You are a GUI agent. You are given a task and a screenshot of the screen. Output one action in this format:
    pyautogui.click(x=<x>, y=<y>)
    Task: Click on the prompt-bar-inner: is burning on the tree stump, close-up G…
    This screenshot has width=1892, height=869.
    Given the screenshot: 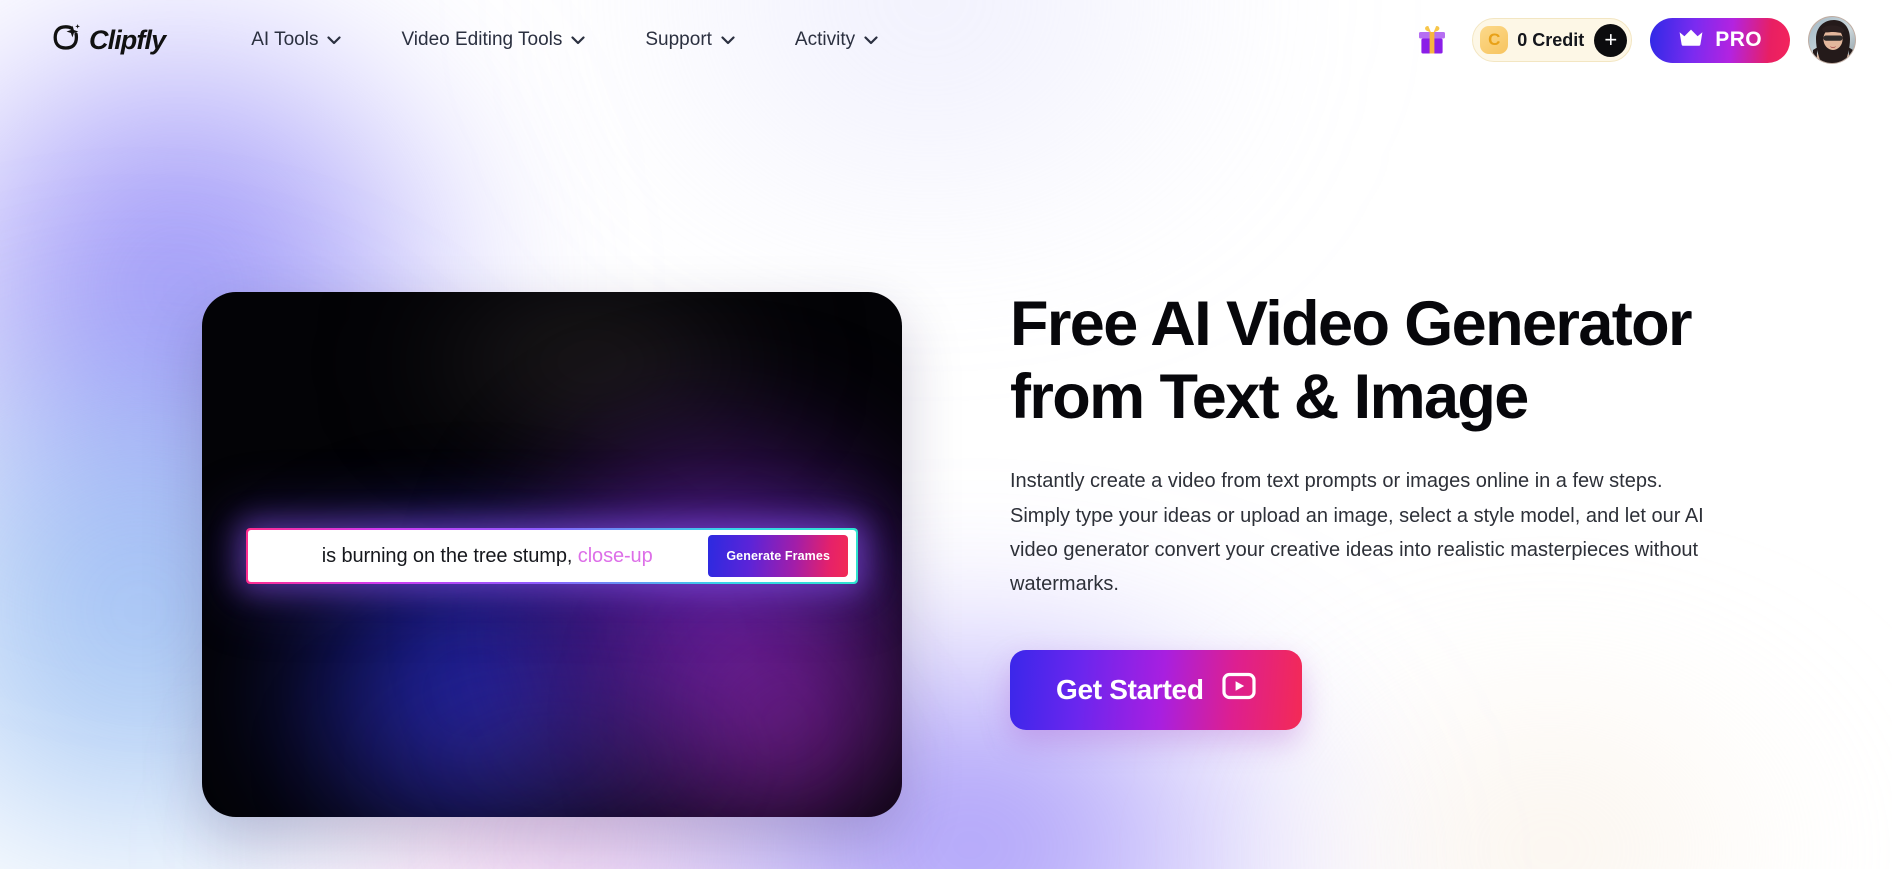 What is the action you would take?
    pyautogui.click(x=552, y=556)
    